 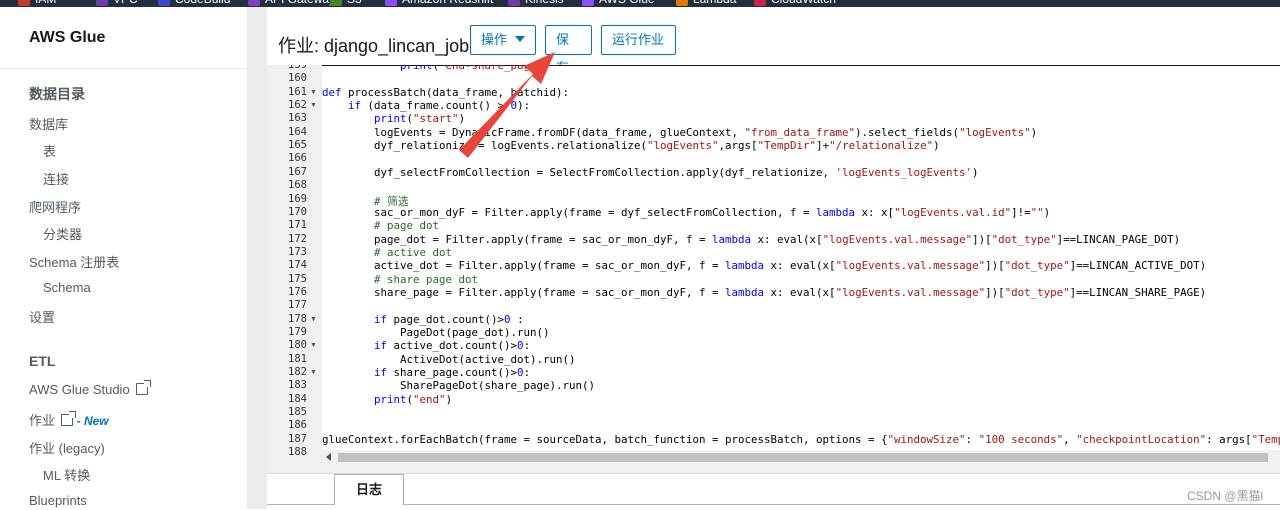 I want to click on line-number: 185, so click(x=297, y=412).